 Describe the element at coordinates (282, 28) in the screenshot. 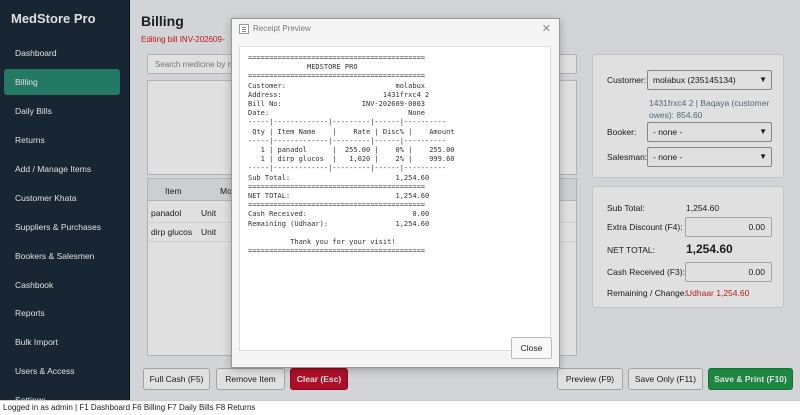

I see `dialog-title: Receipt Preview` at that location.